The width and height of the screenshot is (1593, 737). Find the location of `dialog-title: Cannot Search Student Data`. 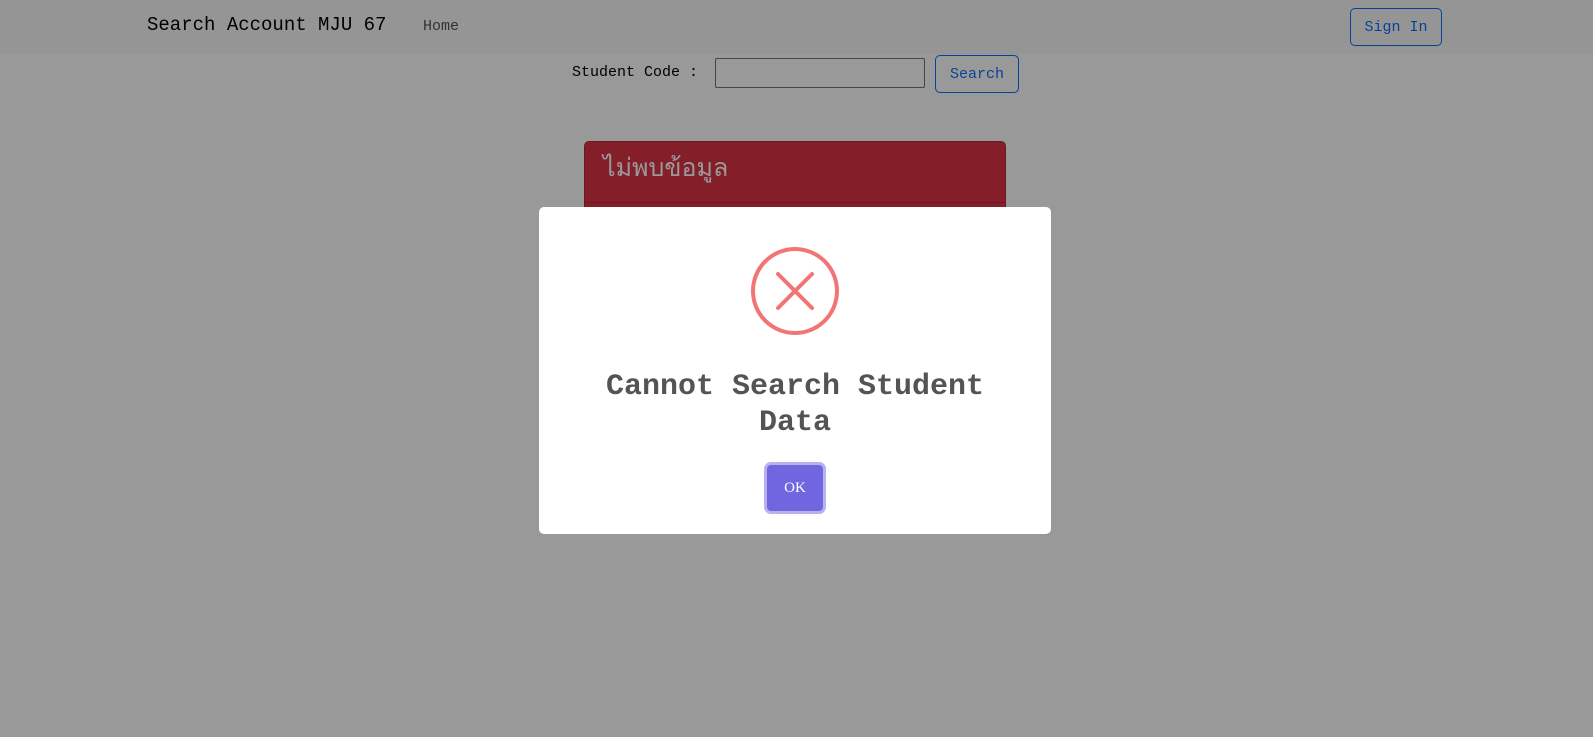

dialog-title: Cannot Search Student Data is located at coordinates (795, 405).